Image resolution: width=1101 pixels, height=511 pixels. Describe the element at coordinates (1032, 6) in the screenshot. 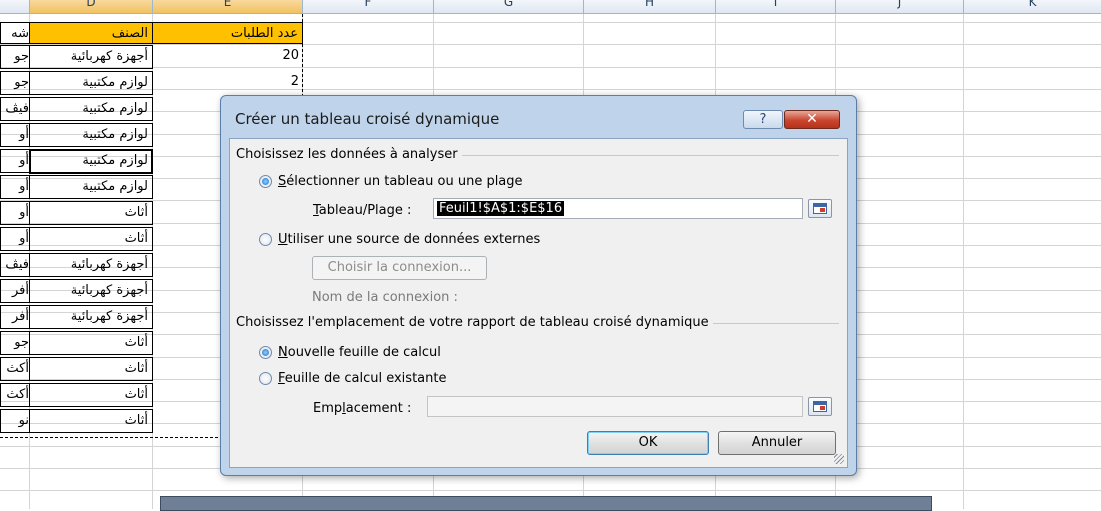

I see `column-header-k: K` at that location.